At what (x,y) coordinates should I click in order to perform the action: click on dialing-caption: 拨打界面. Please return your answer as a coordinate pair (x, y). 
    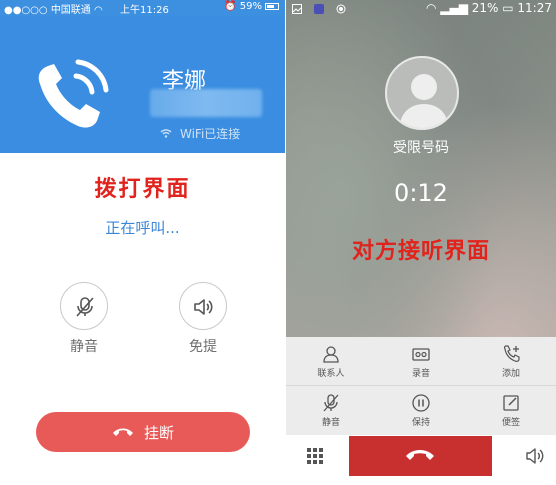
    Looking at the image, I should click on (142, 189).